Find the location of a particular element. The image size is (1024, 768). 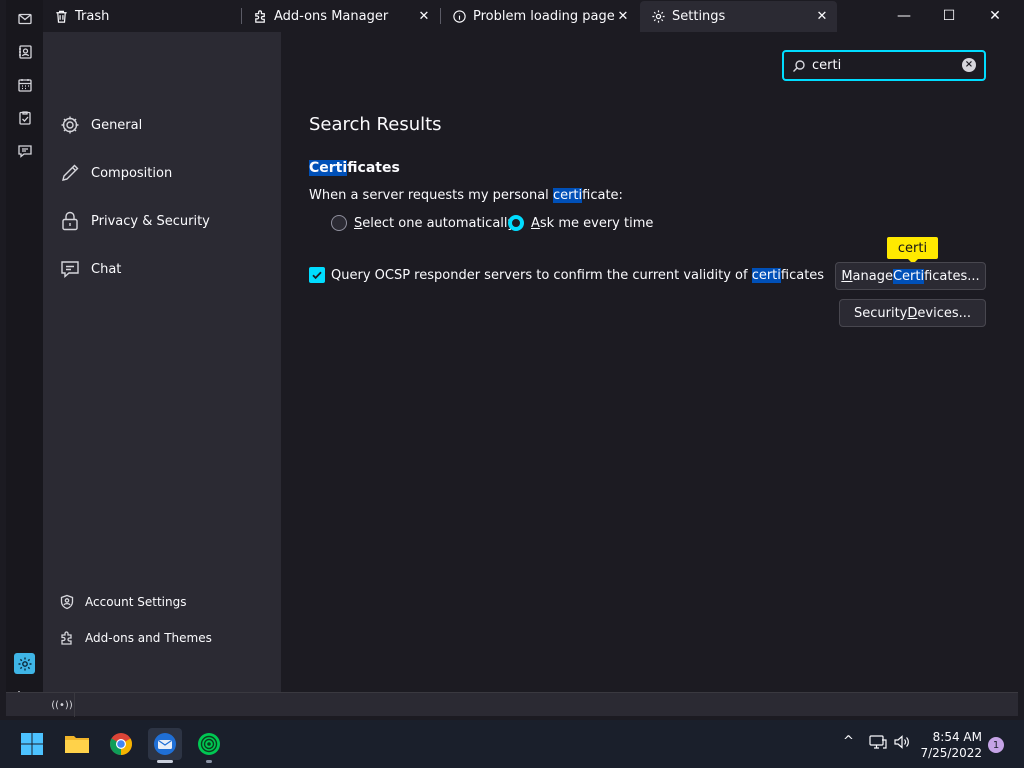

spaces-toolbar is located at coordinates (24, 358).